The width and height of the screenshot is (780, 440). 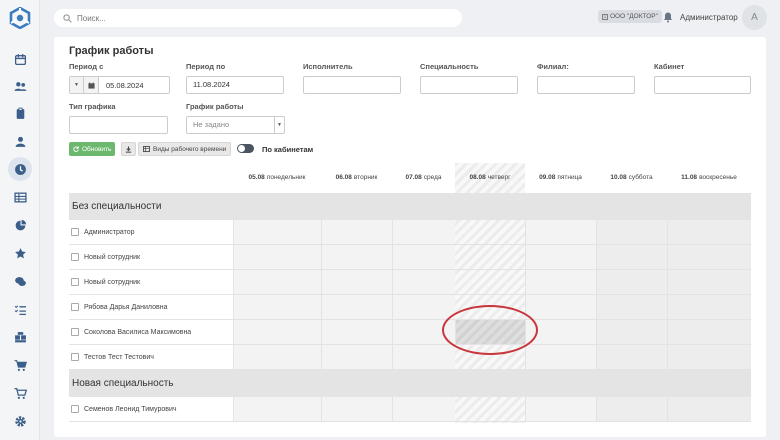 I want to click on employee-name: Соколова Василиса Максимовна, so click(x=137, y=332).